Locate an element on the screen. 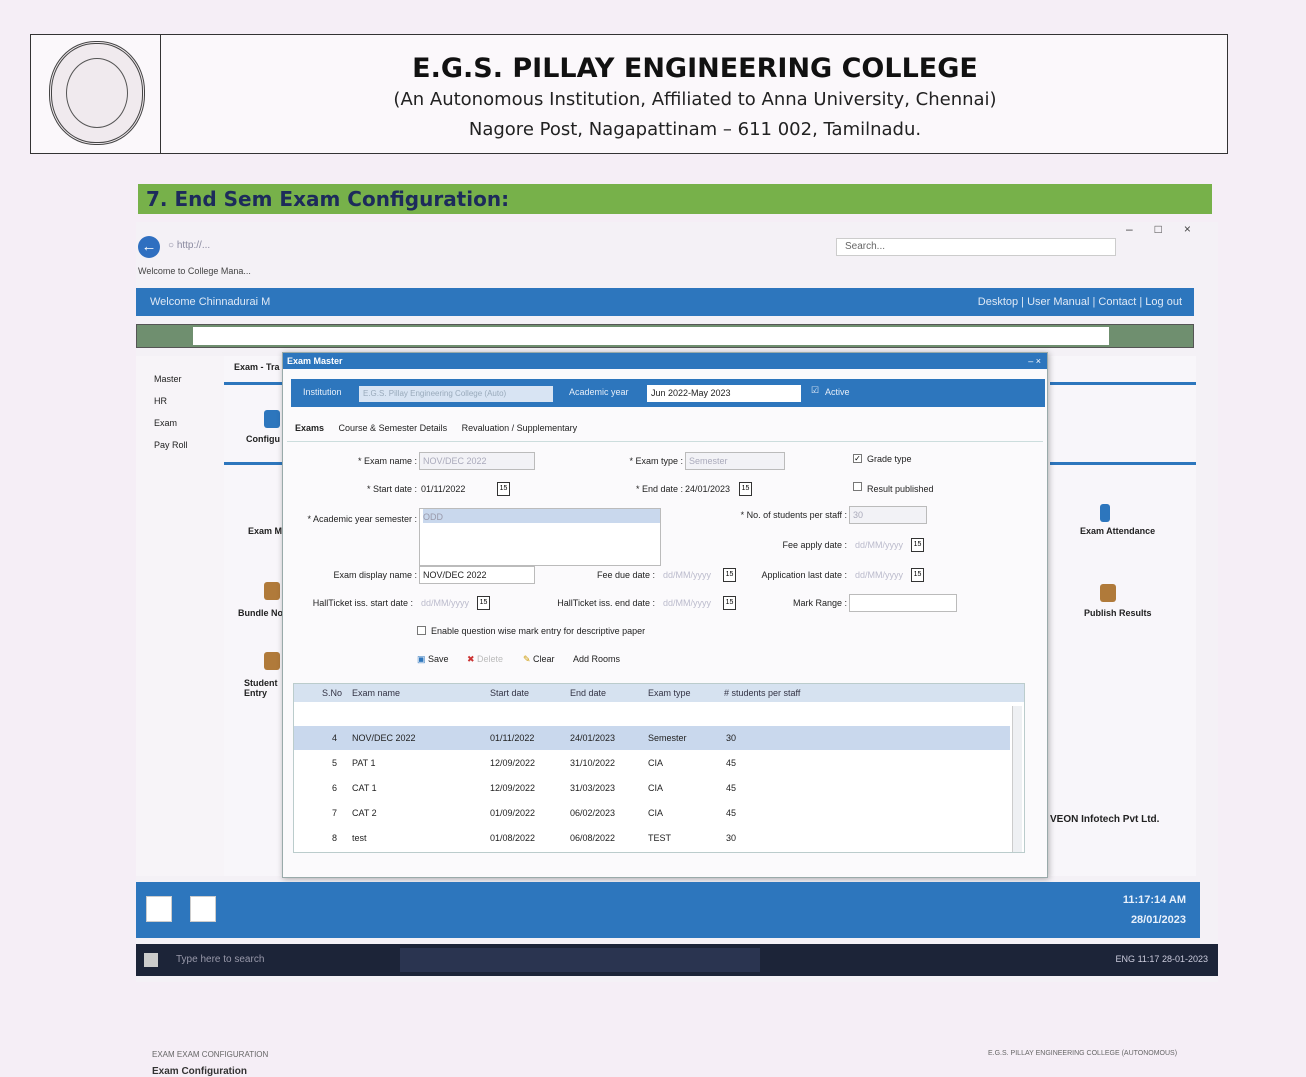 This screenshot has width=1306, height=1077. bundle-icon is located at coordinates (272, 591).